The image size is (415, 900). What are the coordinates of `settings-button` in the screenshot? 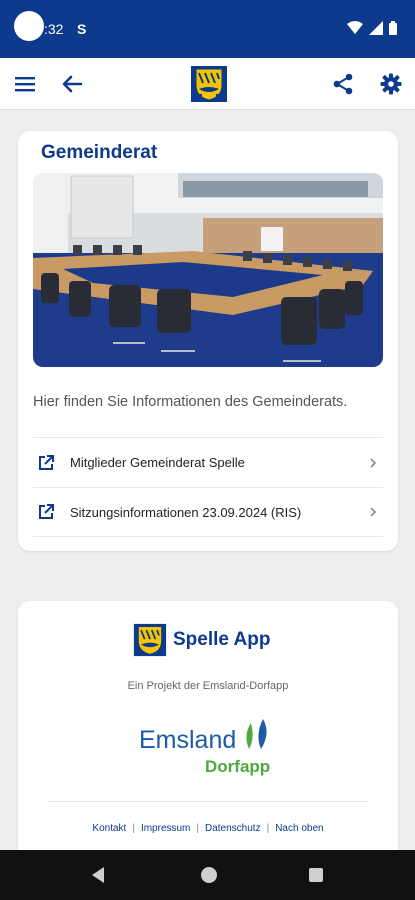 It's located at (391, 84).